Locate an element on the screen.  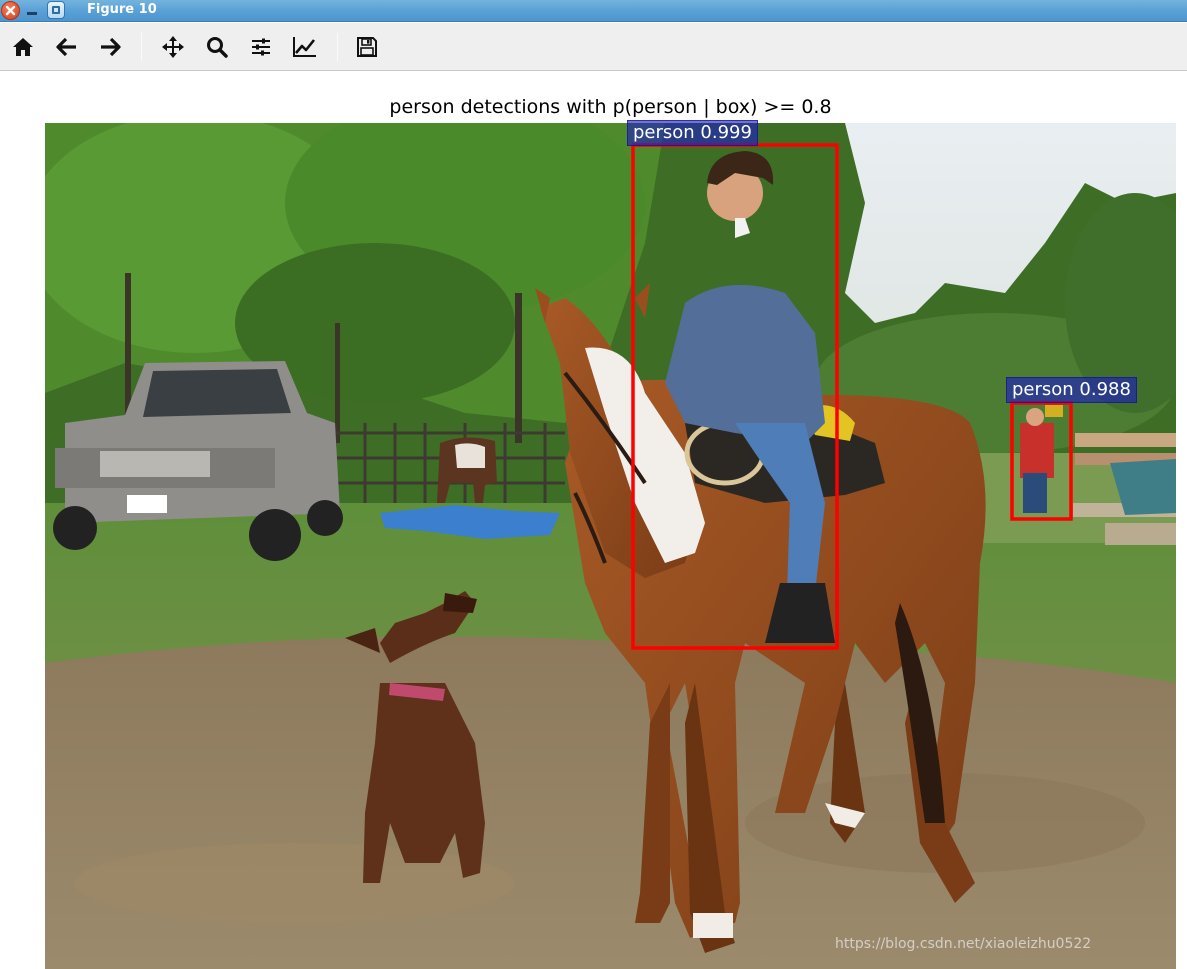
back-button is located at coordinates (67, 47).